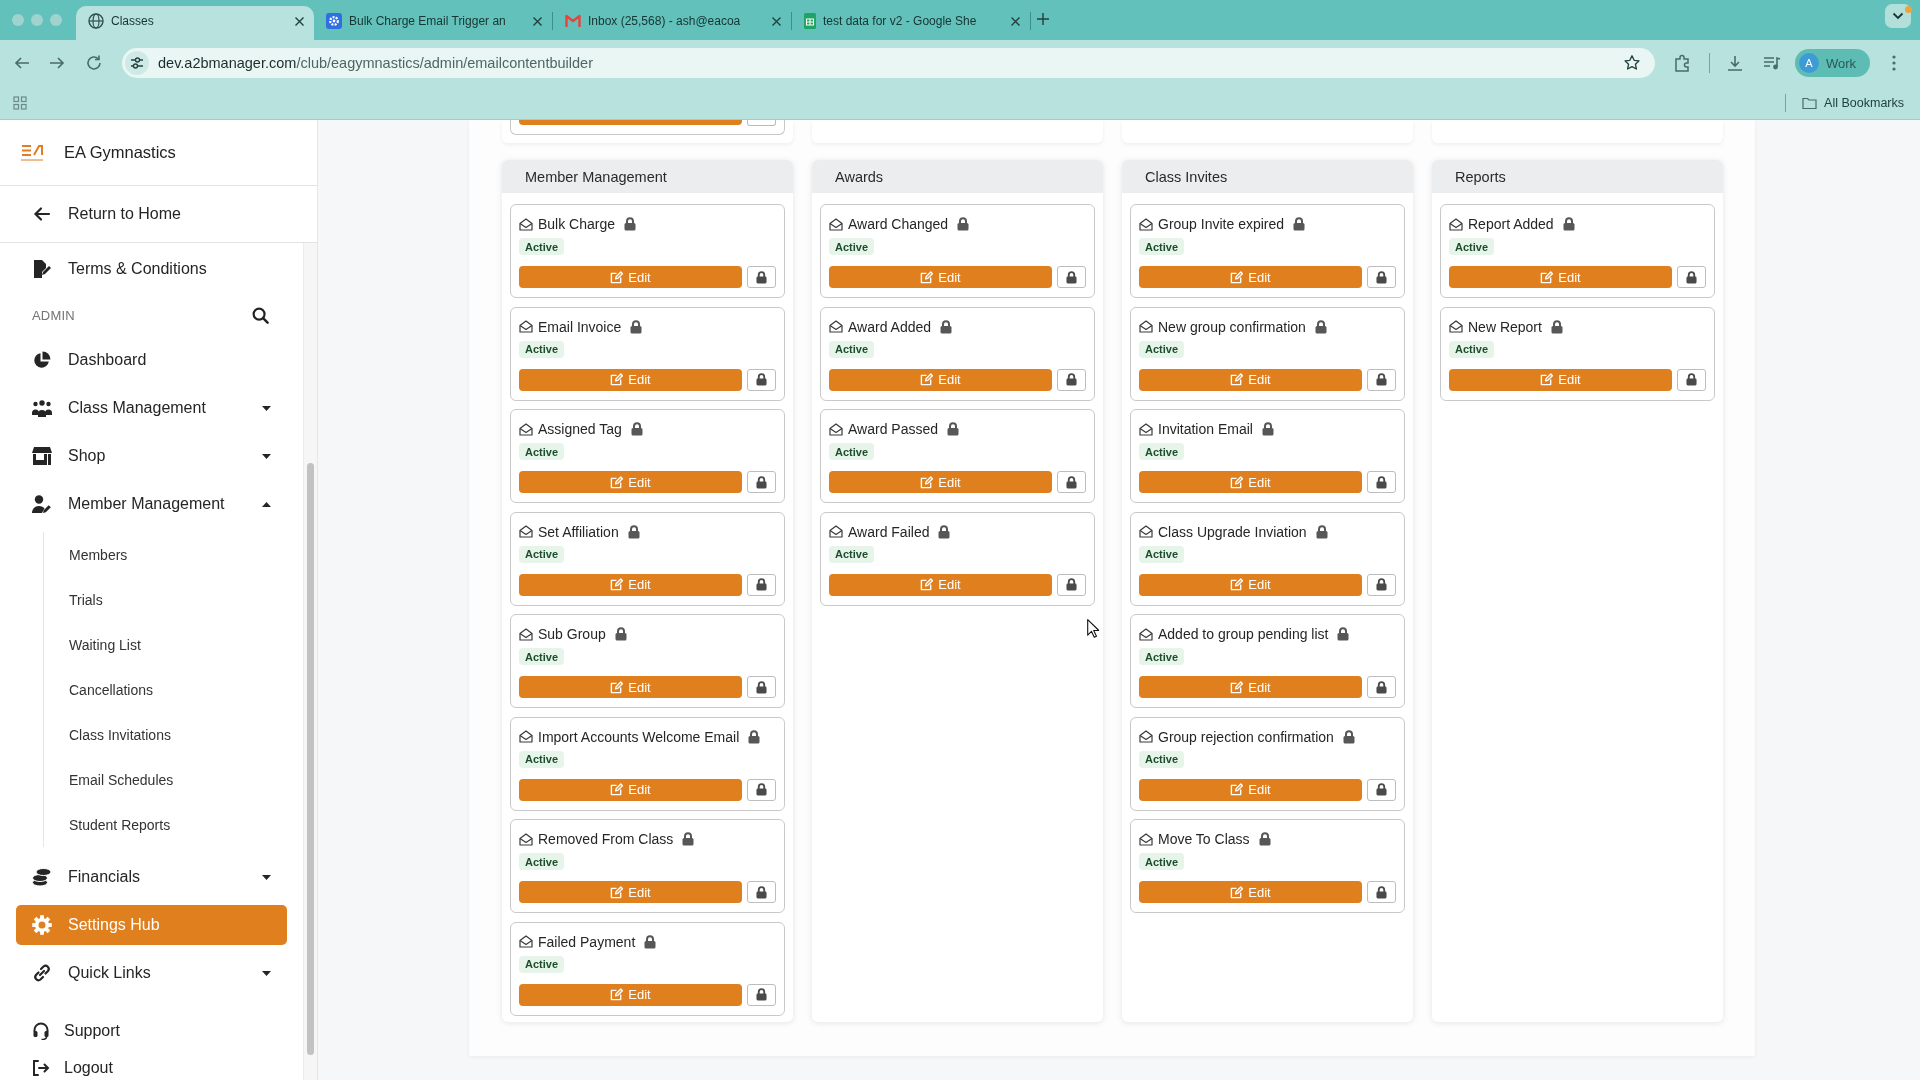 This screenshot has height=1080, width=1920. I want to click on download-icon, so click(1735, 63).